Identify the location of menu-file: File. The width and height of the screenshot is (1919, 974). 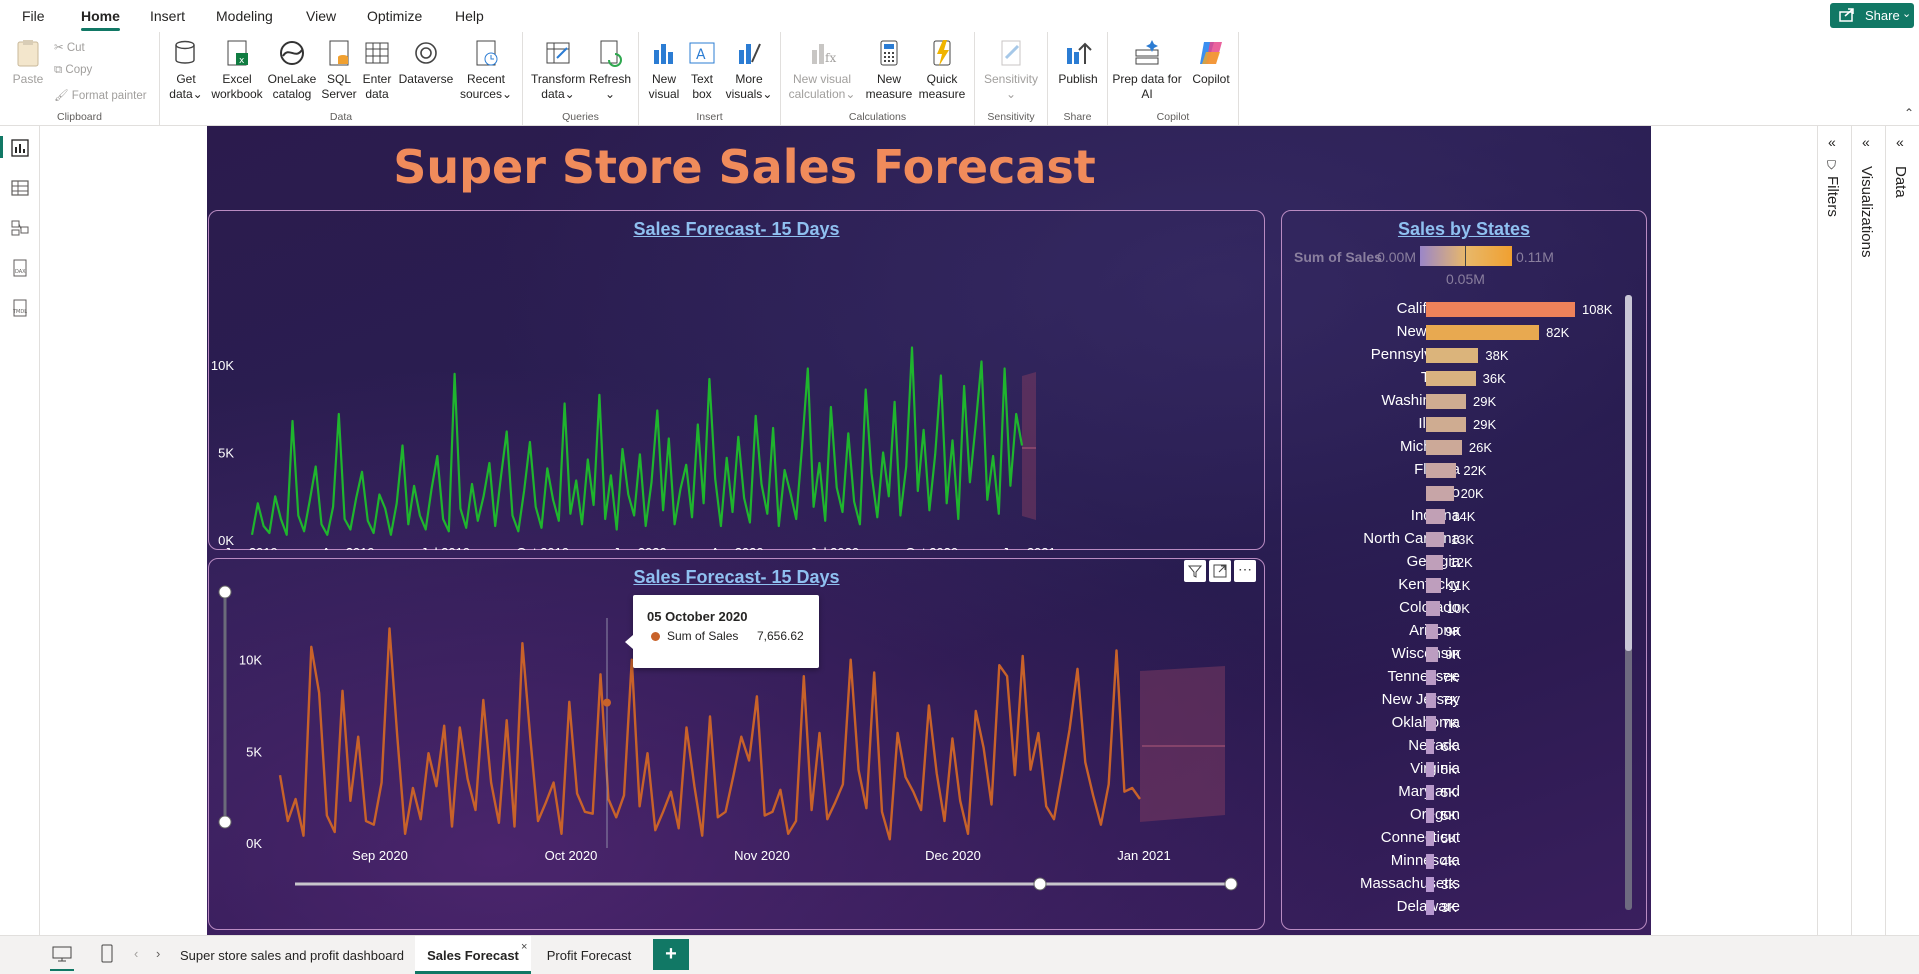
(33, 16).